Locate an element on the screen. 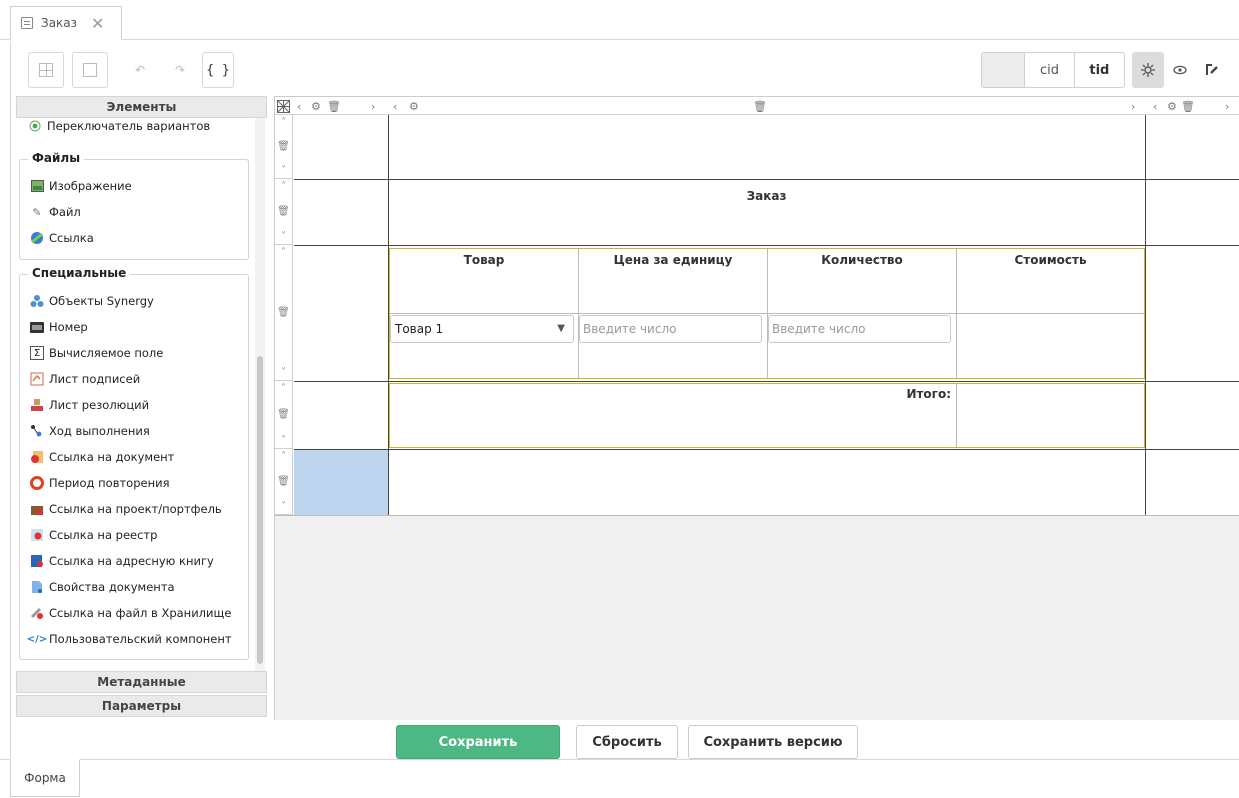 Image resolution: width=1239 pixels, height=798 pixels. list-item: Ссылка на файл в Хранилище is located at coordinates (130, 613).